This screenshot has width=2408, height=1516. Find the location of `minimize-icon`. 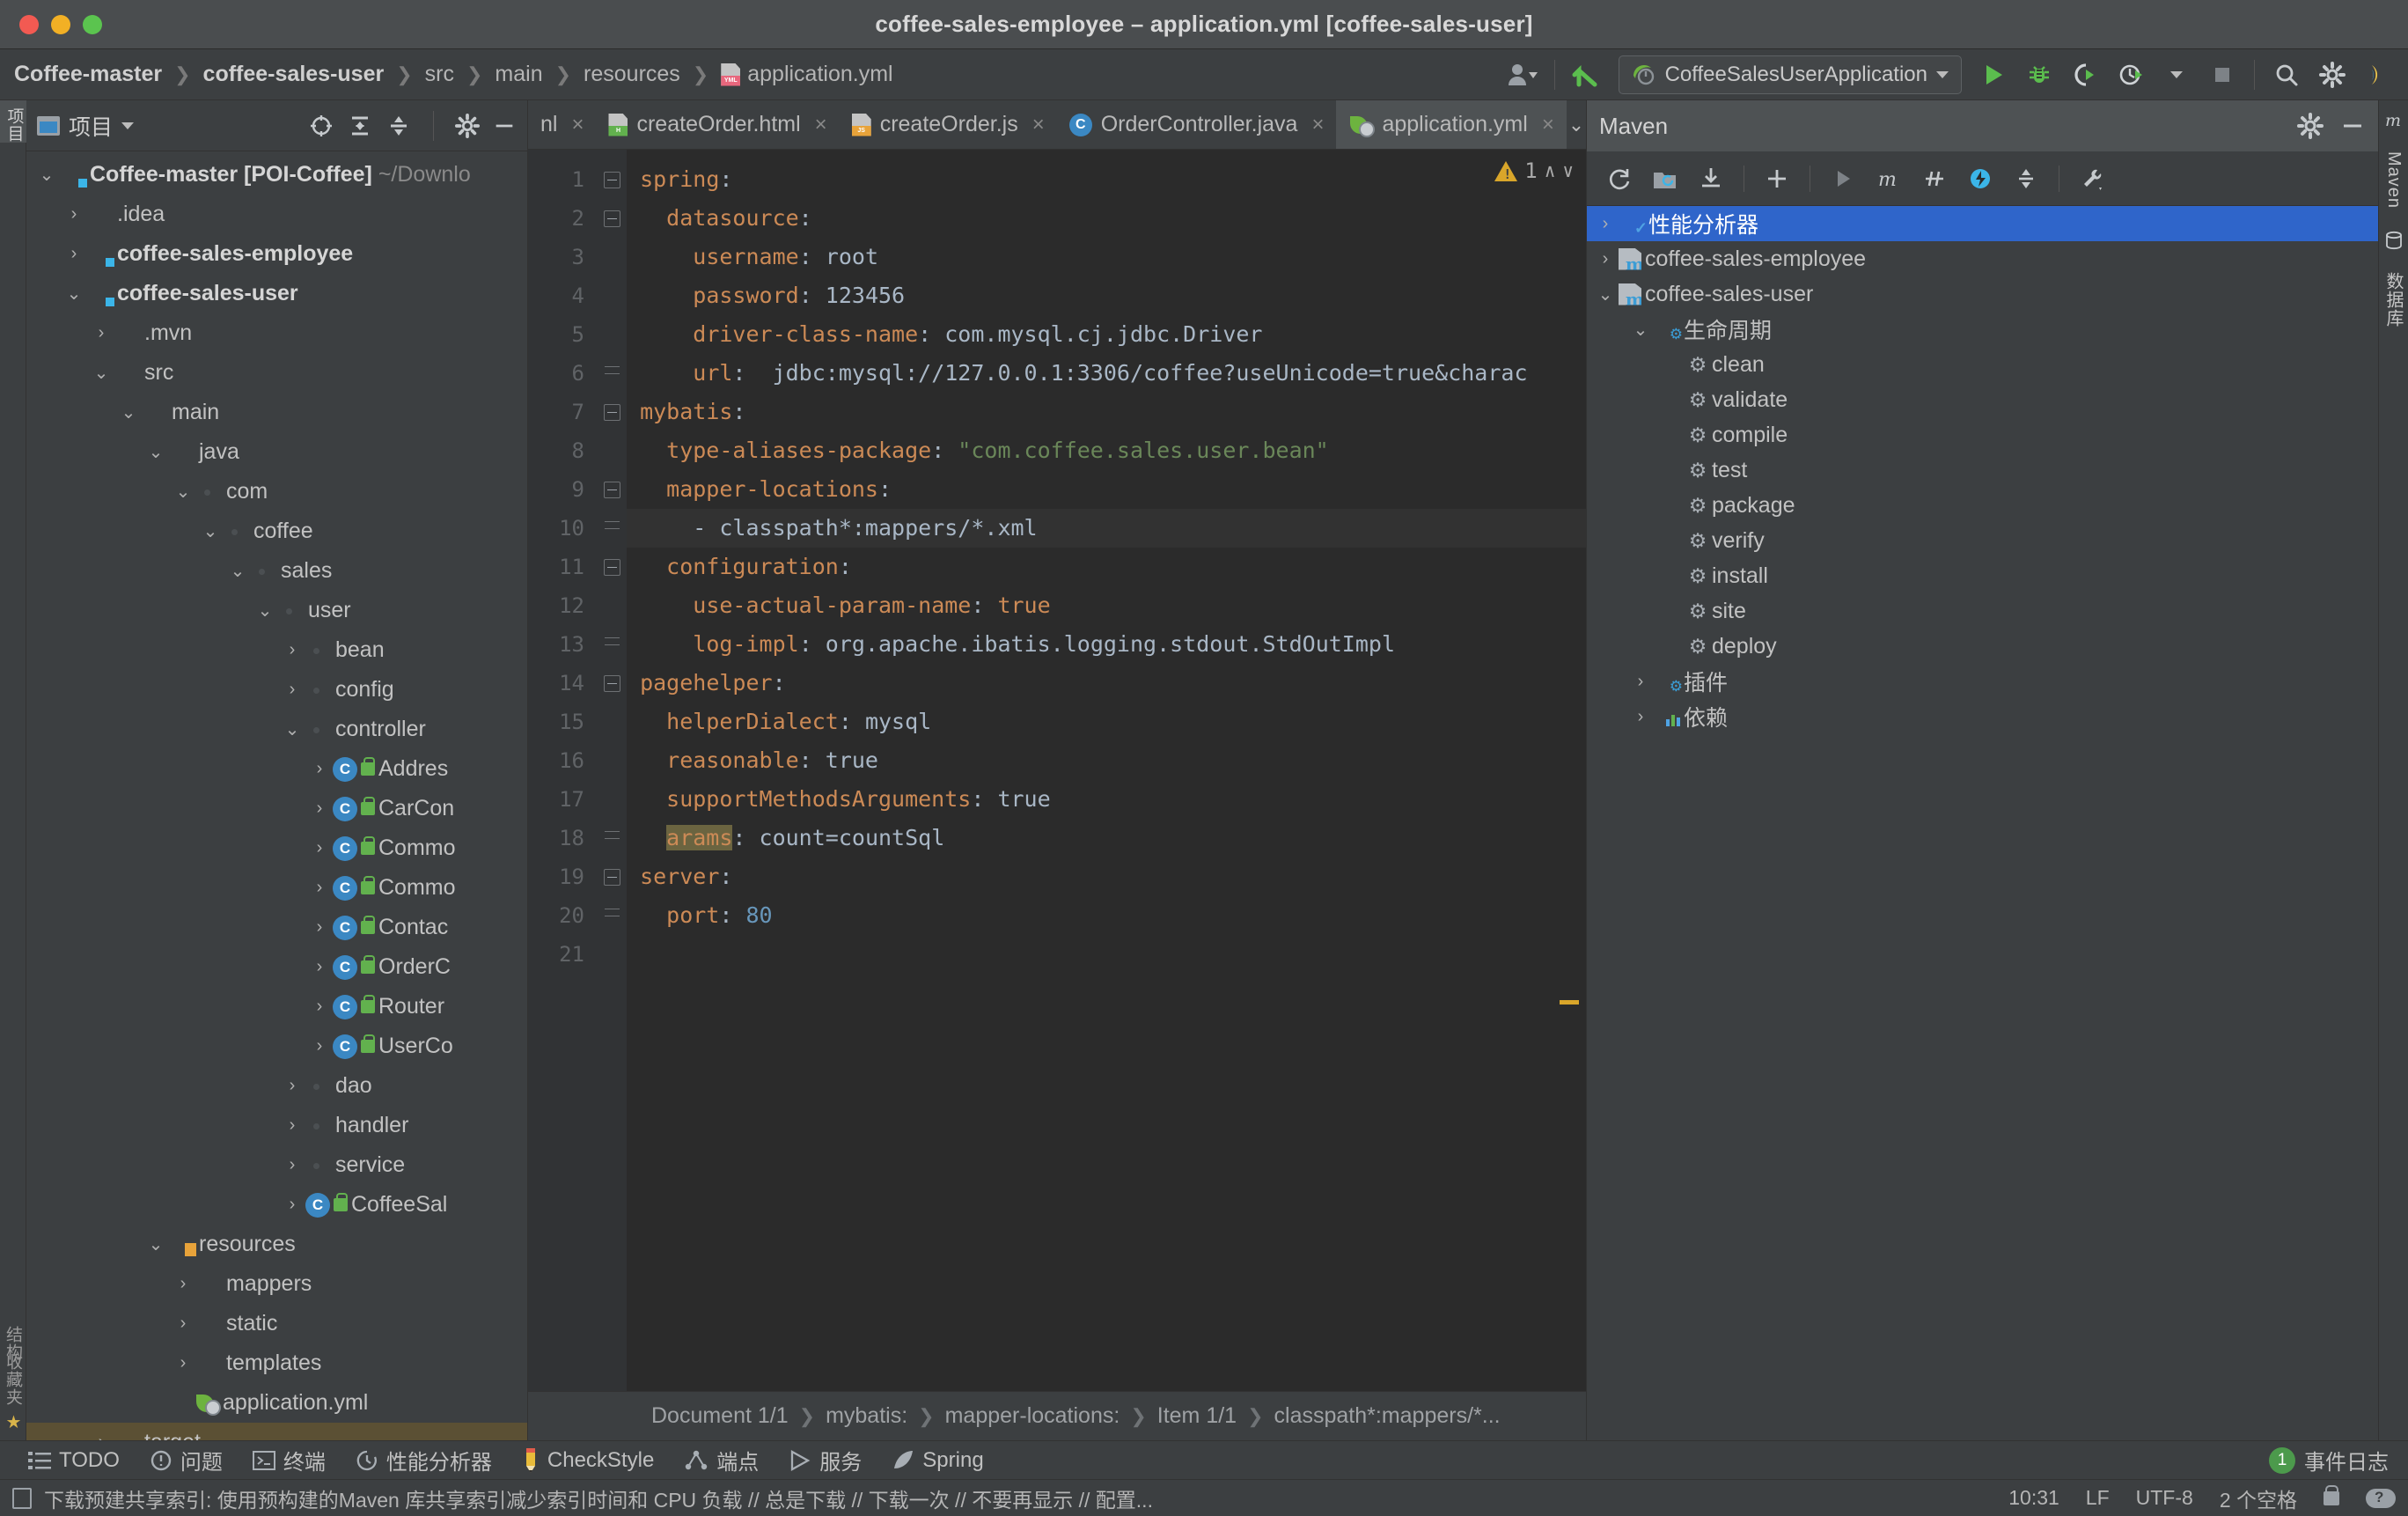

minimize-icon is located at coordinates (2352, 126).